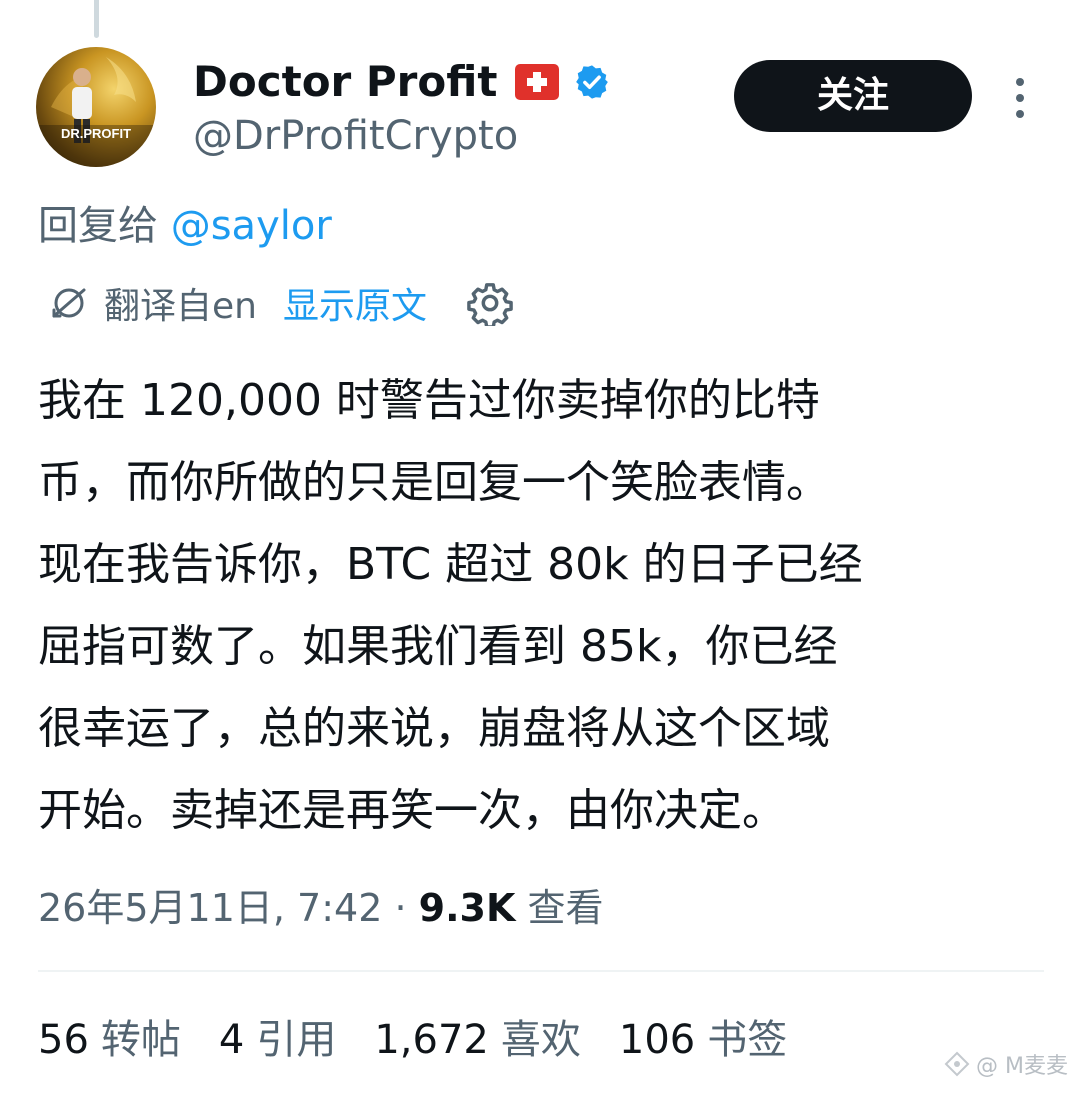 This screenshot has height=1096, width=1080. I want to click on bookmarks-stat: 106 书签, so click(703, 1040).